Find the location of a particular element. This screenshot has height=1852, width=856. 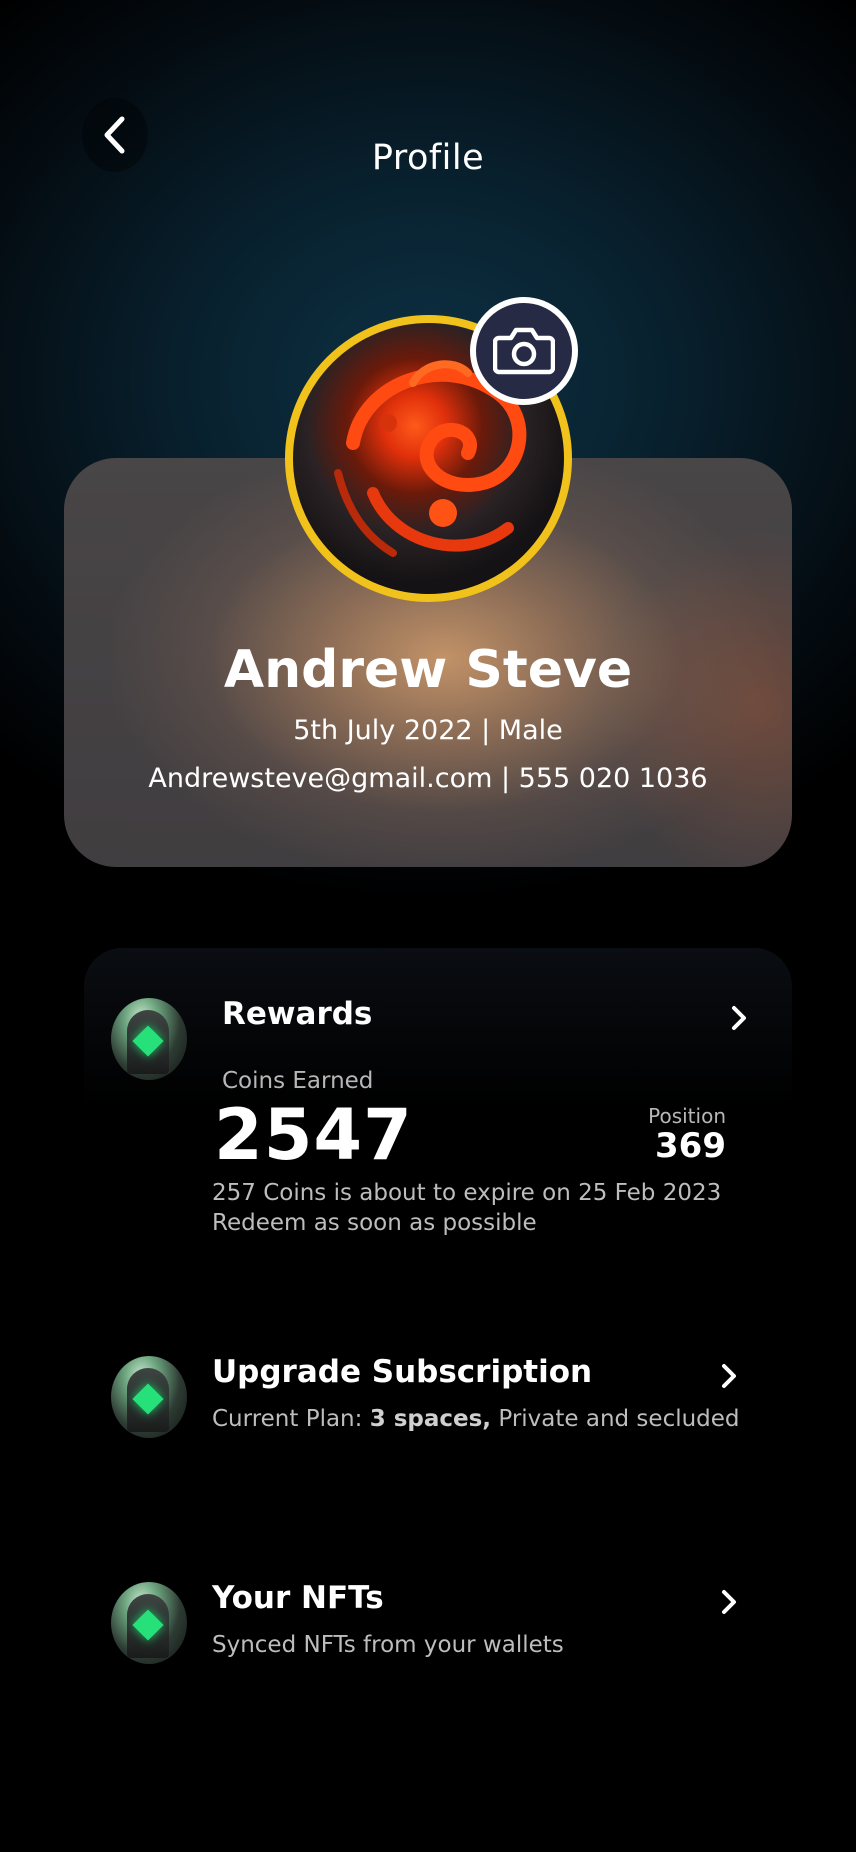

user-name: Andrew Steve is located at coordinates (428, 670).